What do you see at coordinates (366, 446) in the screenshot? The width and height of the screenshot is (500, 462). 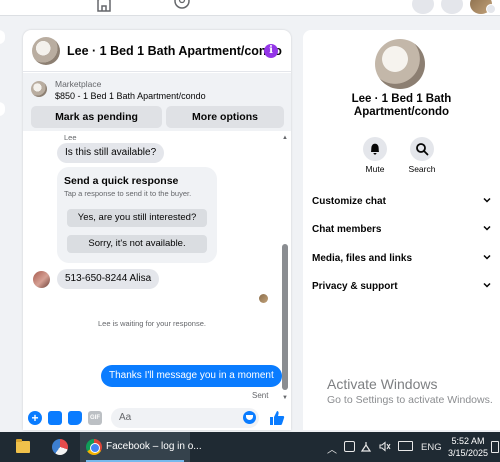 I see `network-icon` at bounding box center [366, 446].